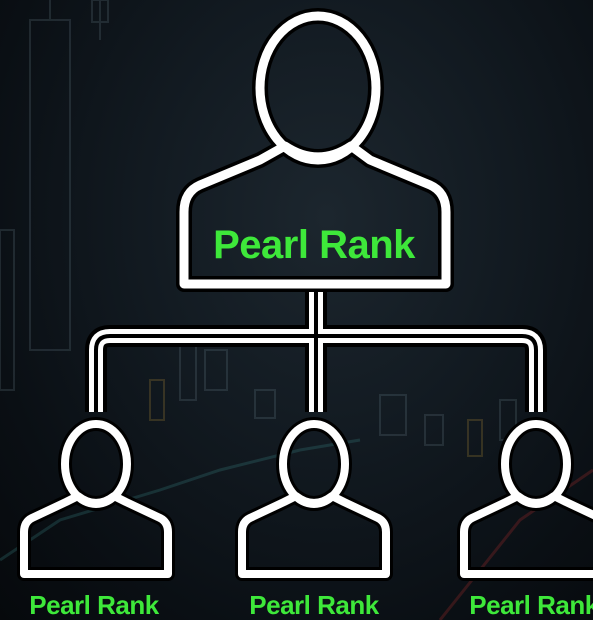 This screenshot has height=620, width=593. I want to click on child-rank-label-1: Pearl Rank, so click(94, 605).